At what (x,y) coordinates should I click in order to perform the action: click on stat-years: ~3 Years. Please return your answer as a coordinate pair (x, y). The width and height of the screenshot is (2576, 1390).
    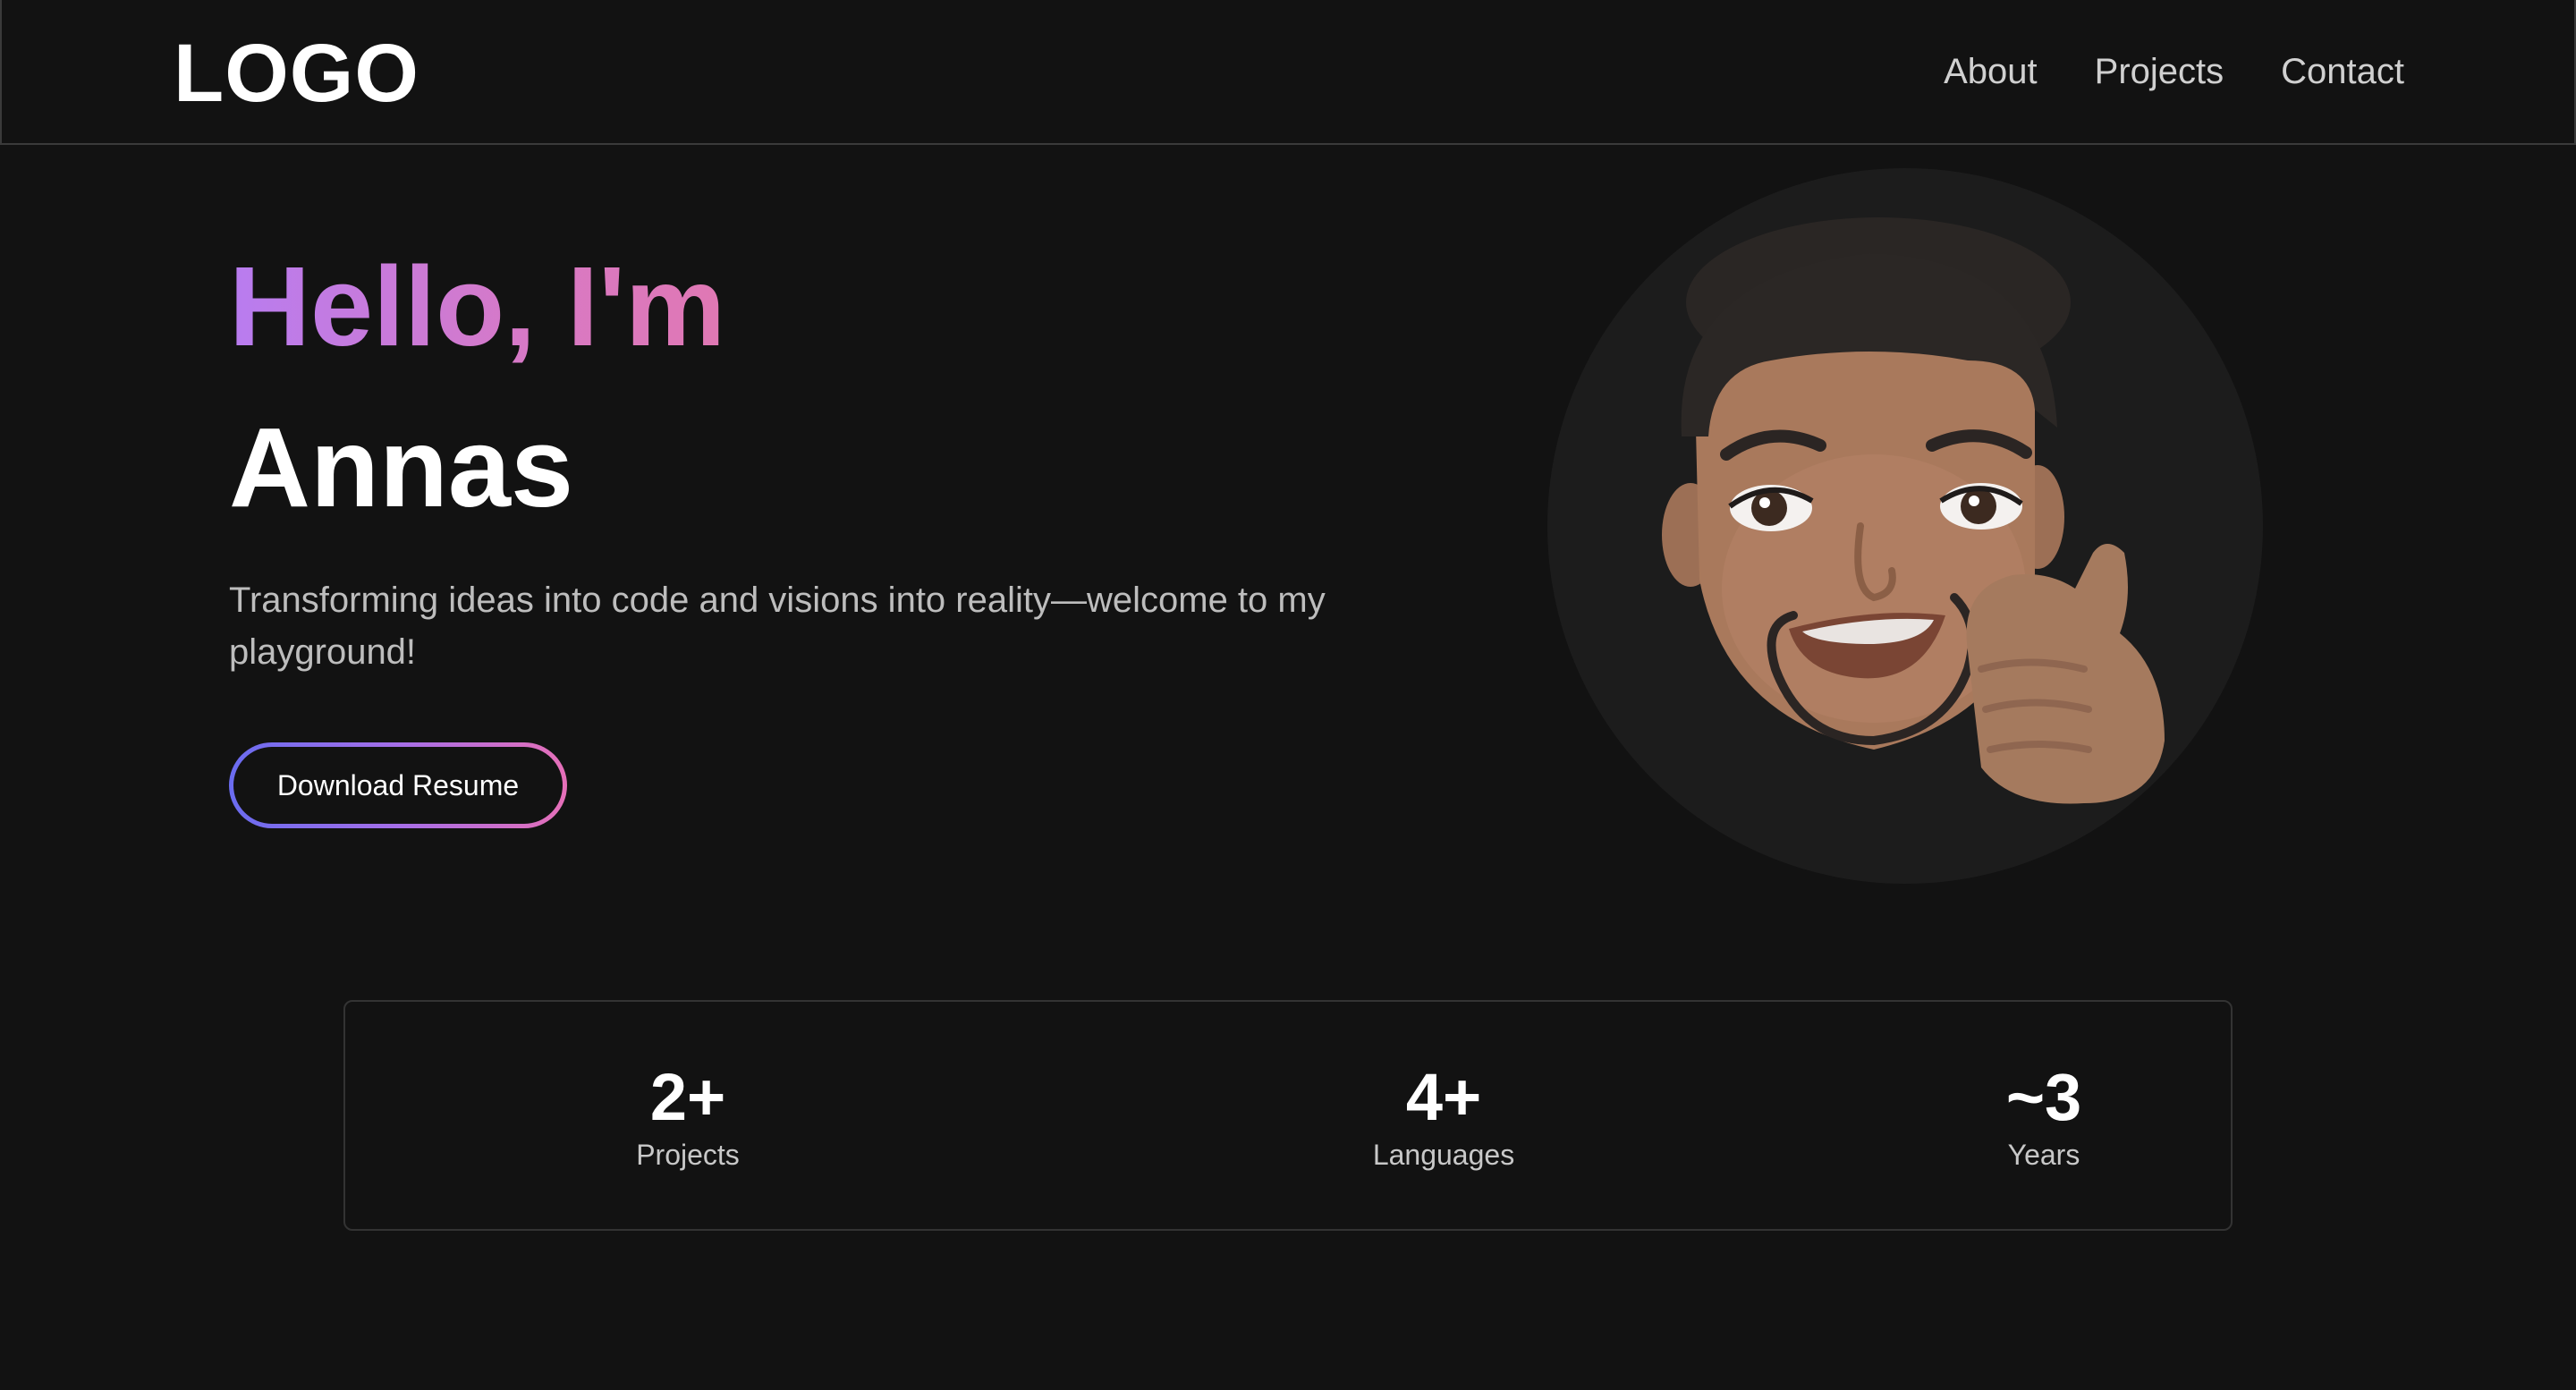
    Looking at the image, I should click on (2044, 1116).